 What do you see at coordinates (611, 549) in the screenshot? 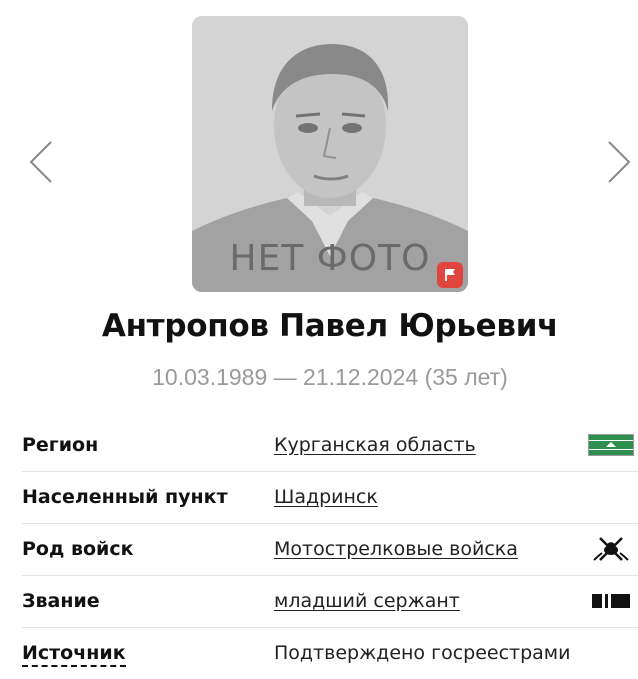
I see `motor-rifle-troops-emblem-icon` at bounding box center [611, 549].